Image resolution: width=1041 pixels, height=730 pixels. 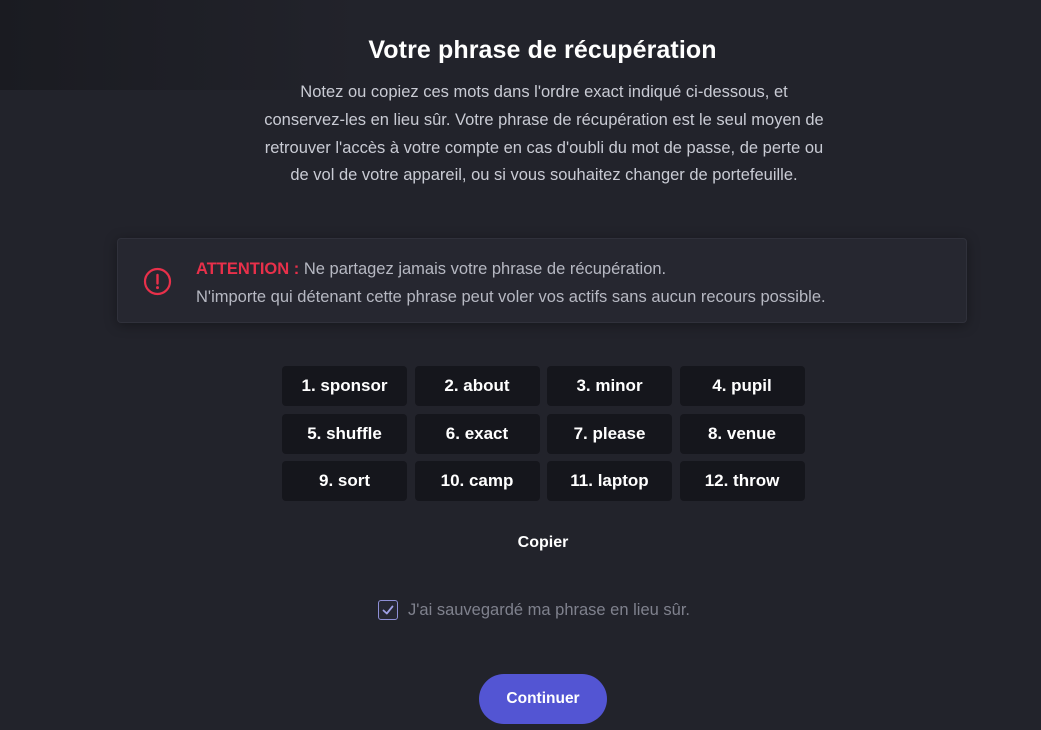 I want to click on copy-button: Copier, so click(x=543, y=543).